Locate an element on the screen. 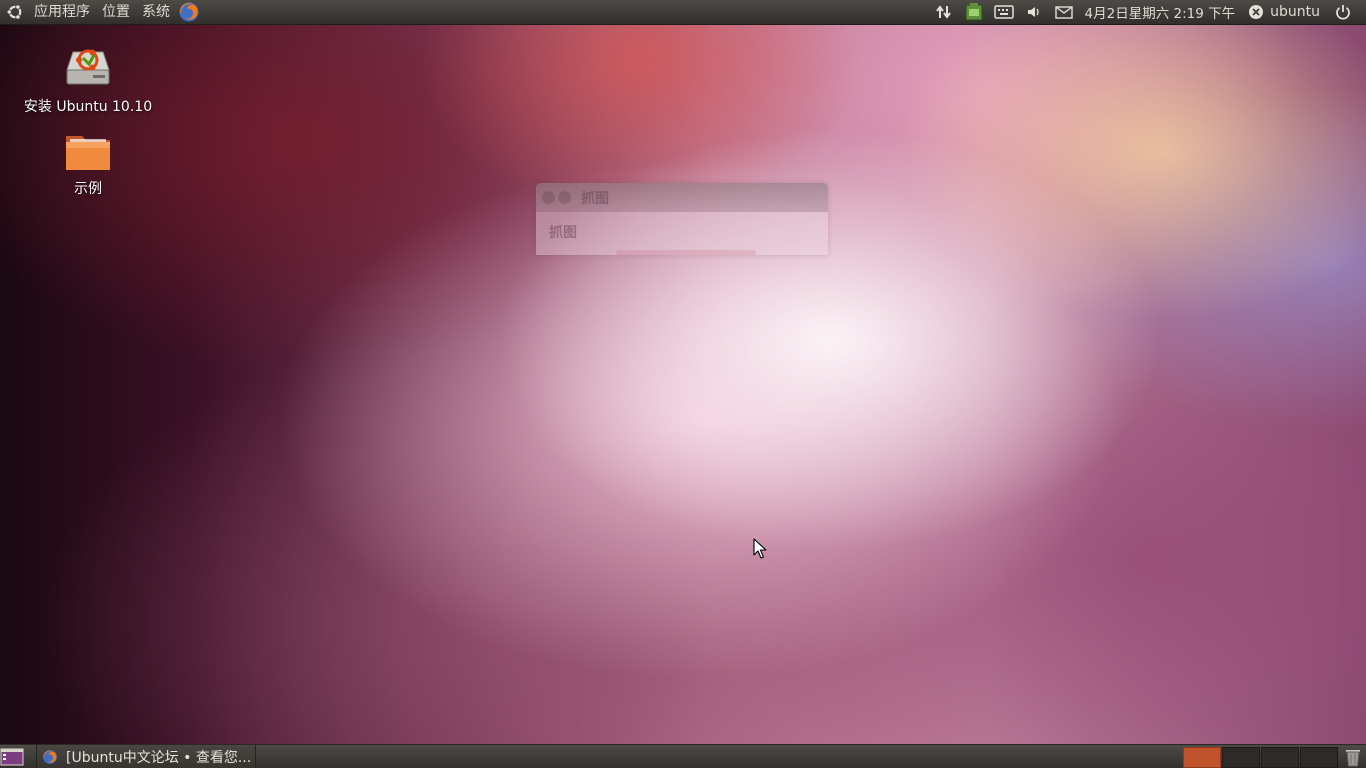  window-title: 抓图 is located at coordinates (595, 198).